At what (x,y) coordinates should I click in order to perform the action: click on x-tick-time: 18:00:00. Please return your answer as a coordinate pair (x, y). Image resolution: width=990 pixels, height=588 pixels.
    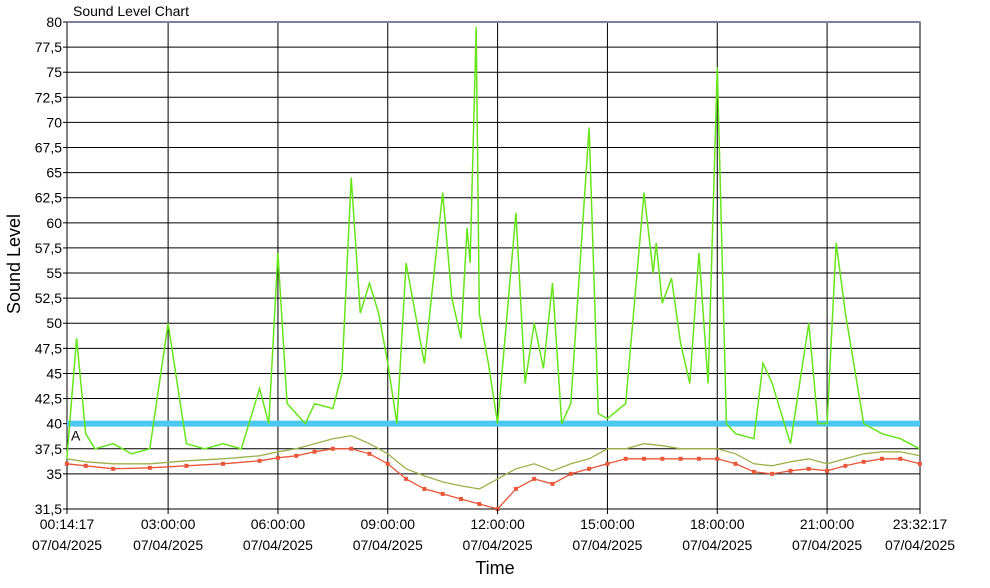
    Looking at the image, I should click on (717, 524).